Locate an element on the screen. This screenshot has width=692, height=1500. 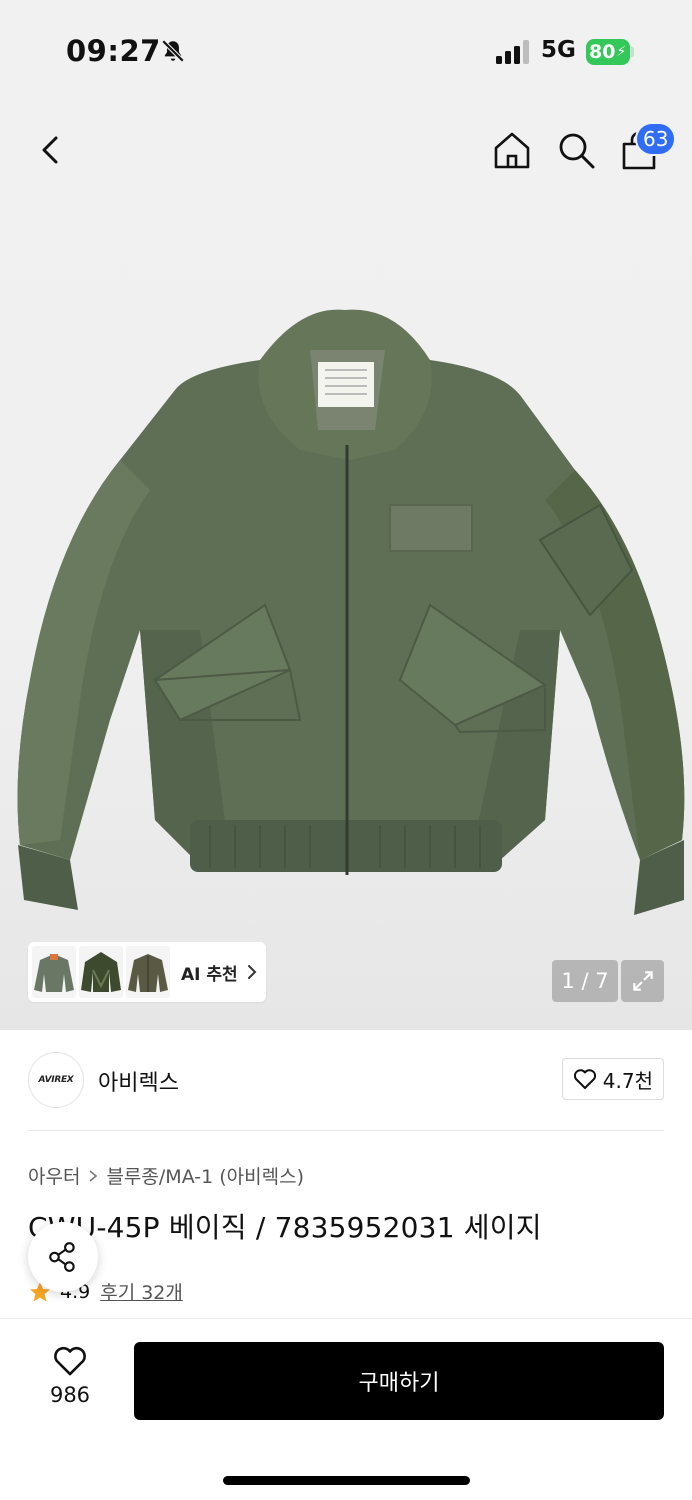
breadcrumb-subcategory: 블루종/MA-1 (아비렉스) is located at coordinates (205, 1175).